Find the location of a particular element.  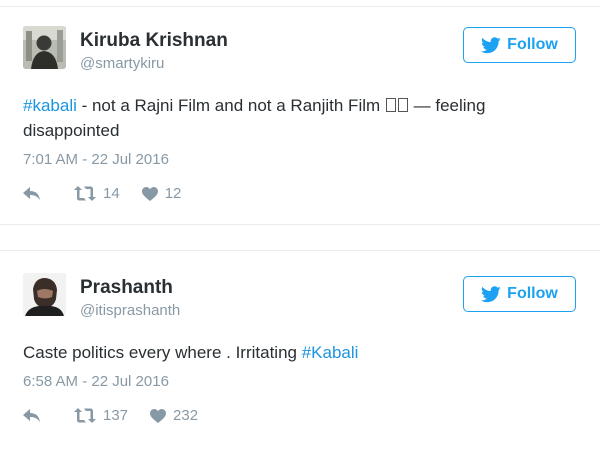

tweet-actions: 14 12 is located at coordinates (102, 193).